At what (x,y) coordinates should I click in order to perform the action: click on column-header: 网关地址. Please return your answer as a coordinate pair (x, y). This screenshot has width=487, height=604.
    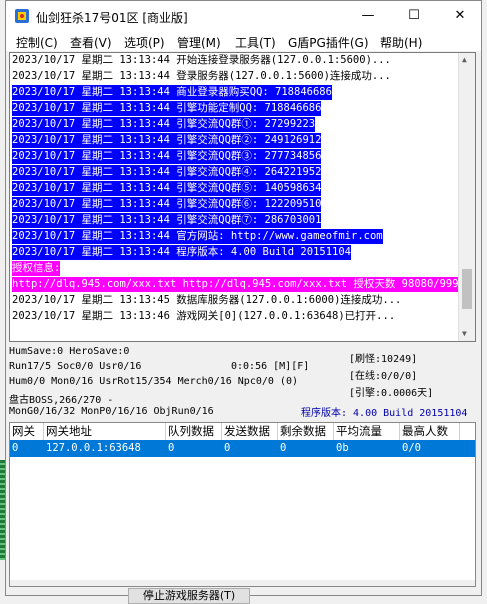
    Looking at the image, I should click on (105, 431).